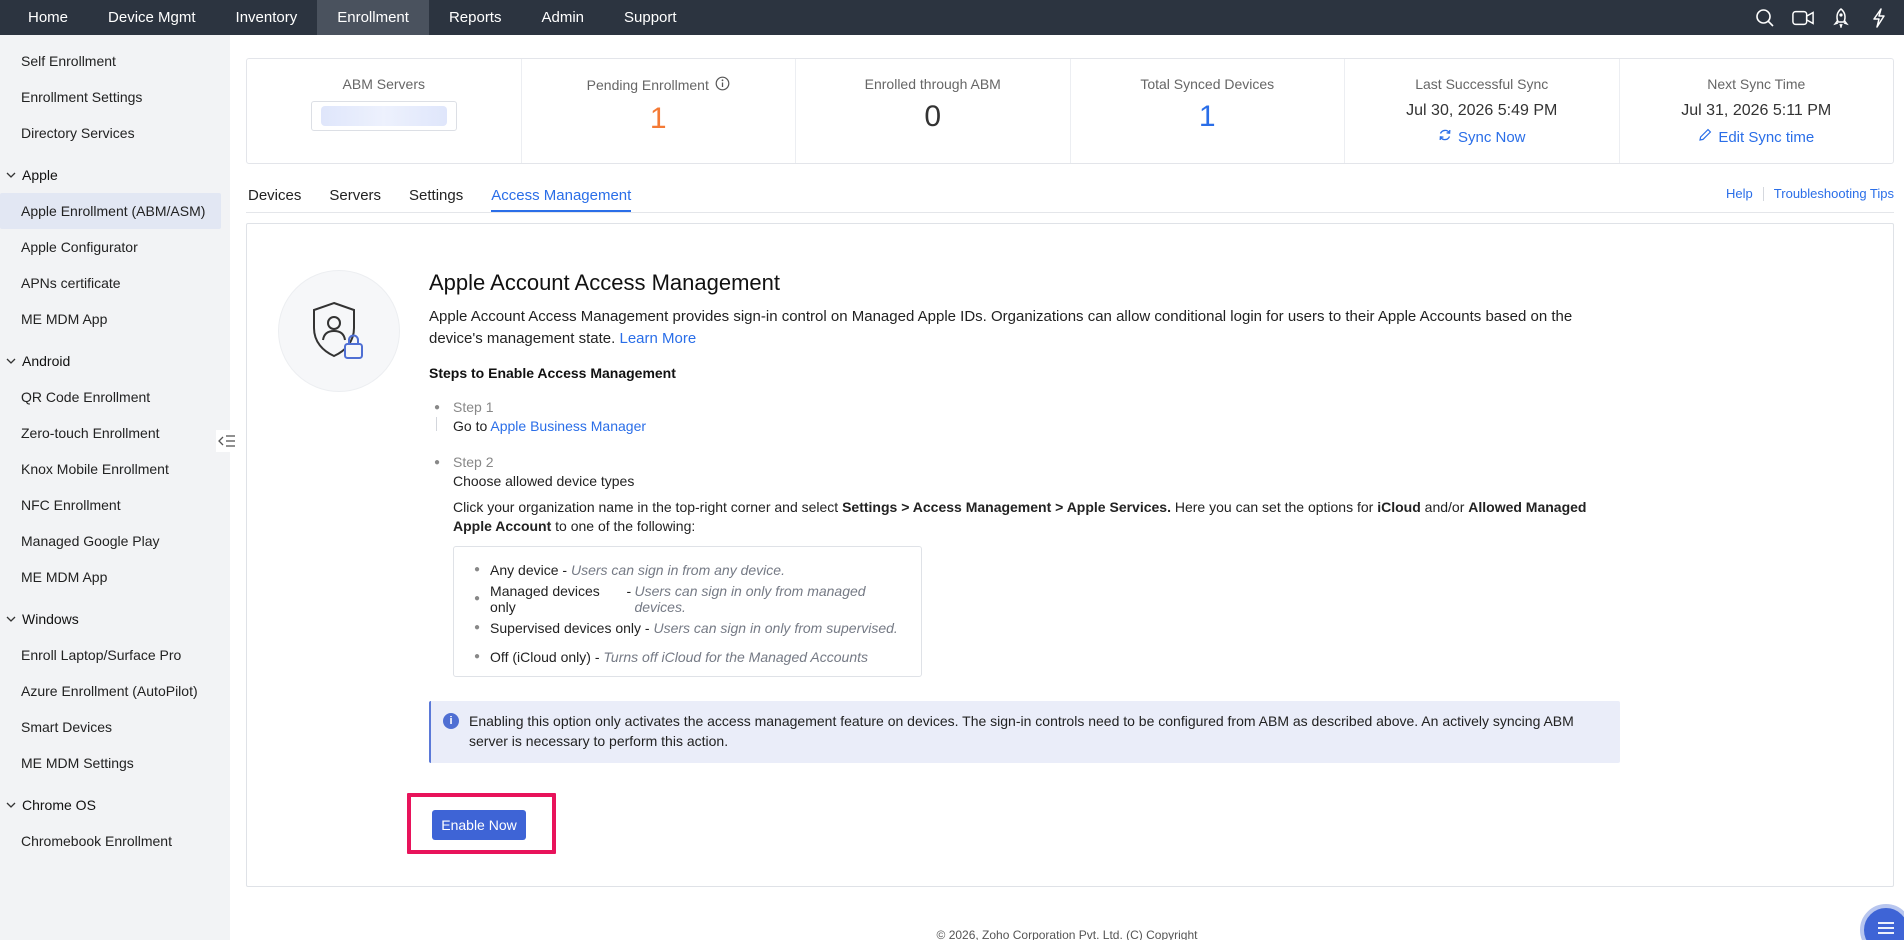 The image size is (1904, 940). I want to click on sidebar-item-zero-touch-enrollment: Zero-touch Enrollment, so click(115, 433).